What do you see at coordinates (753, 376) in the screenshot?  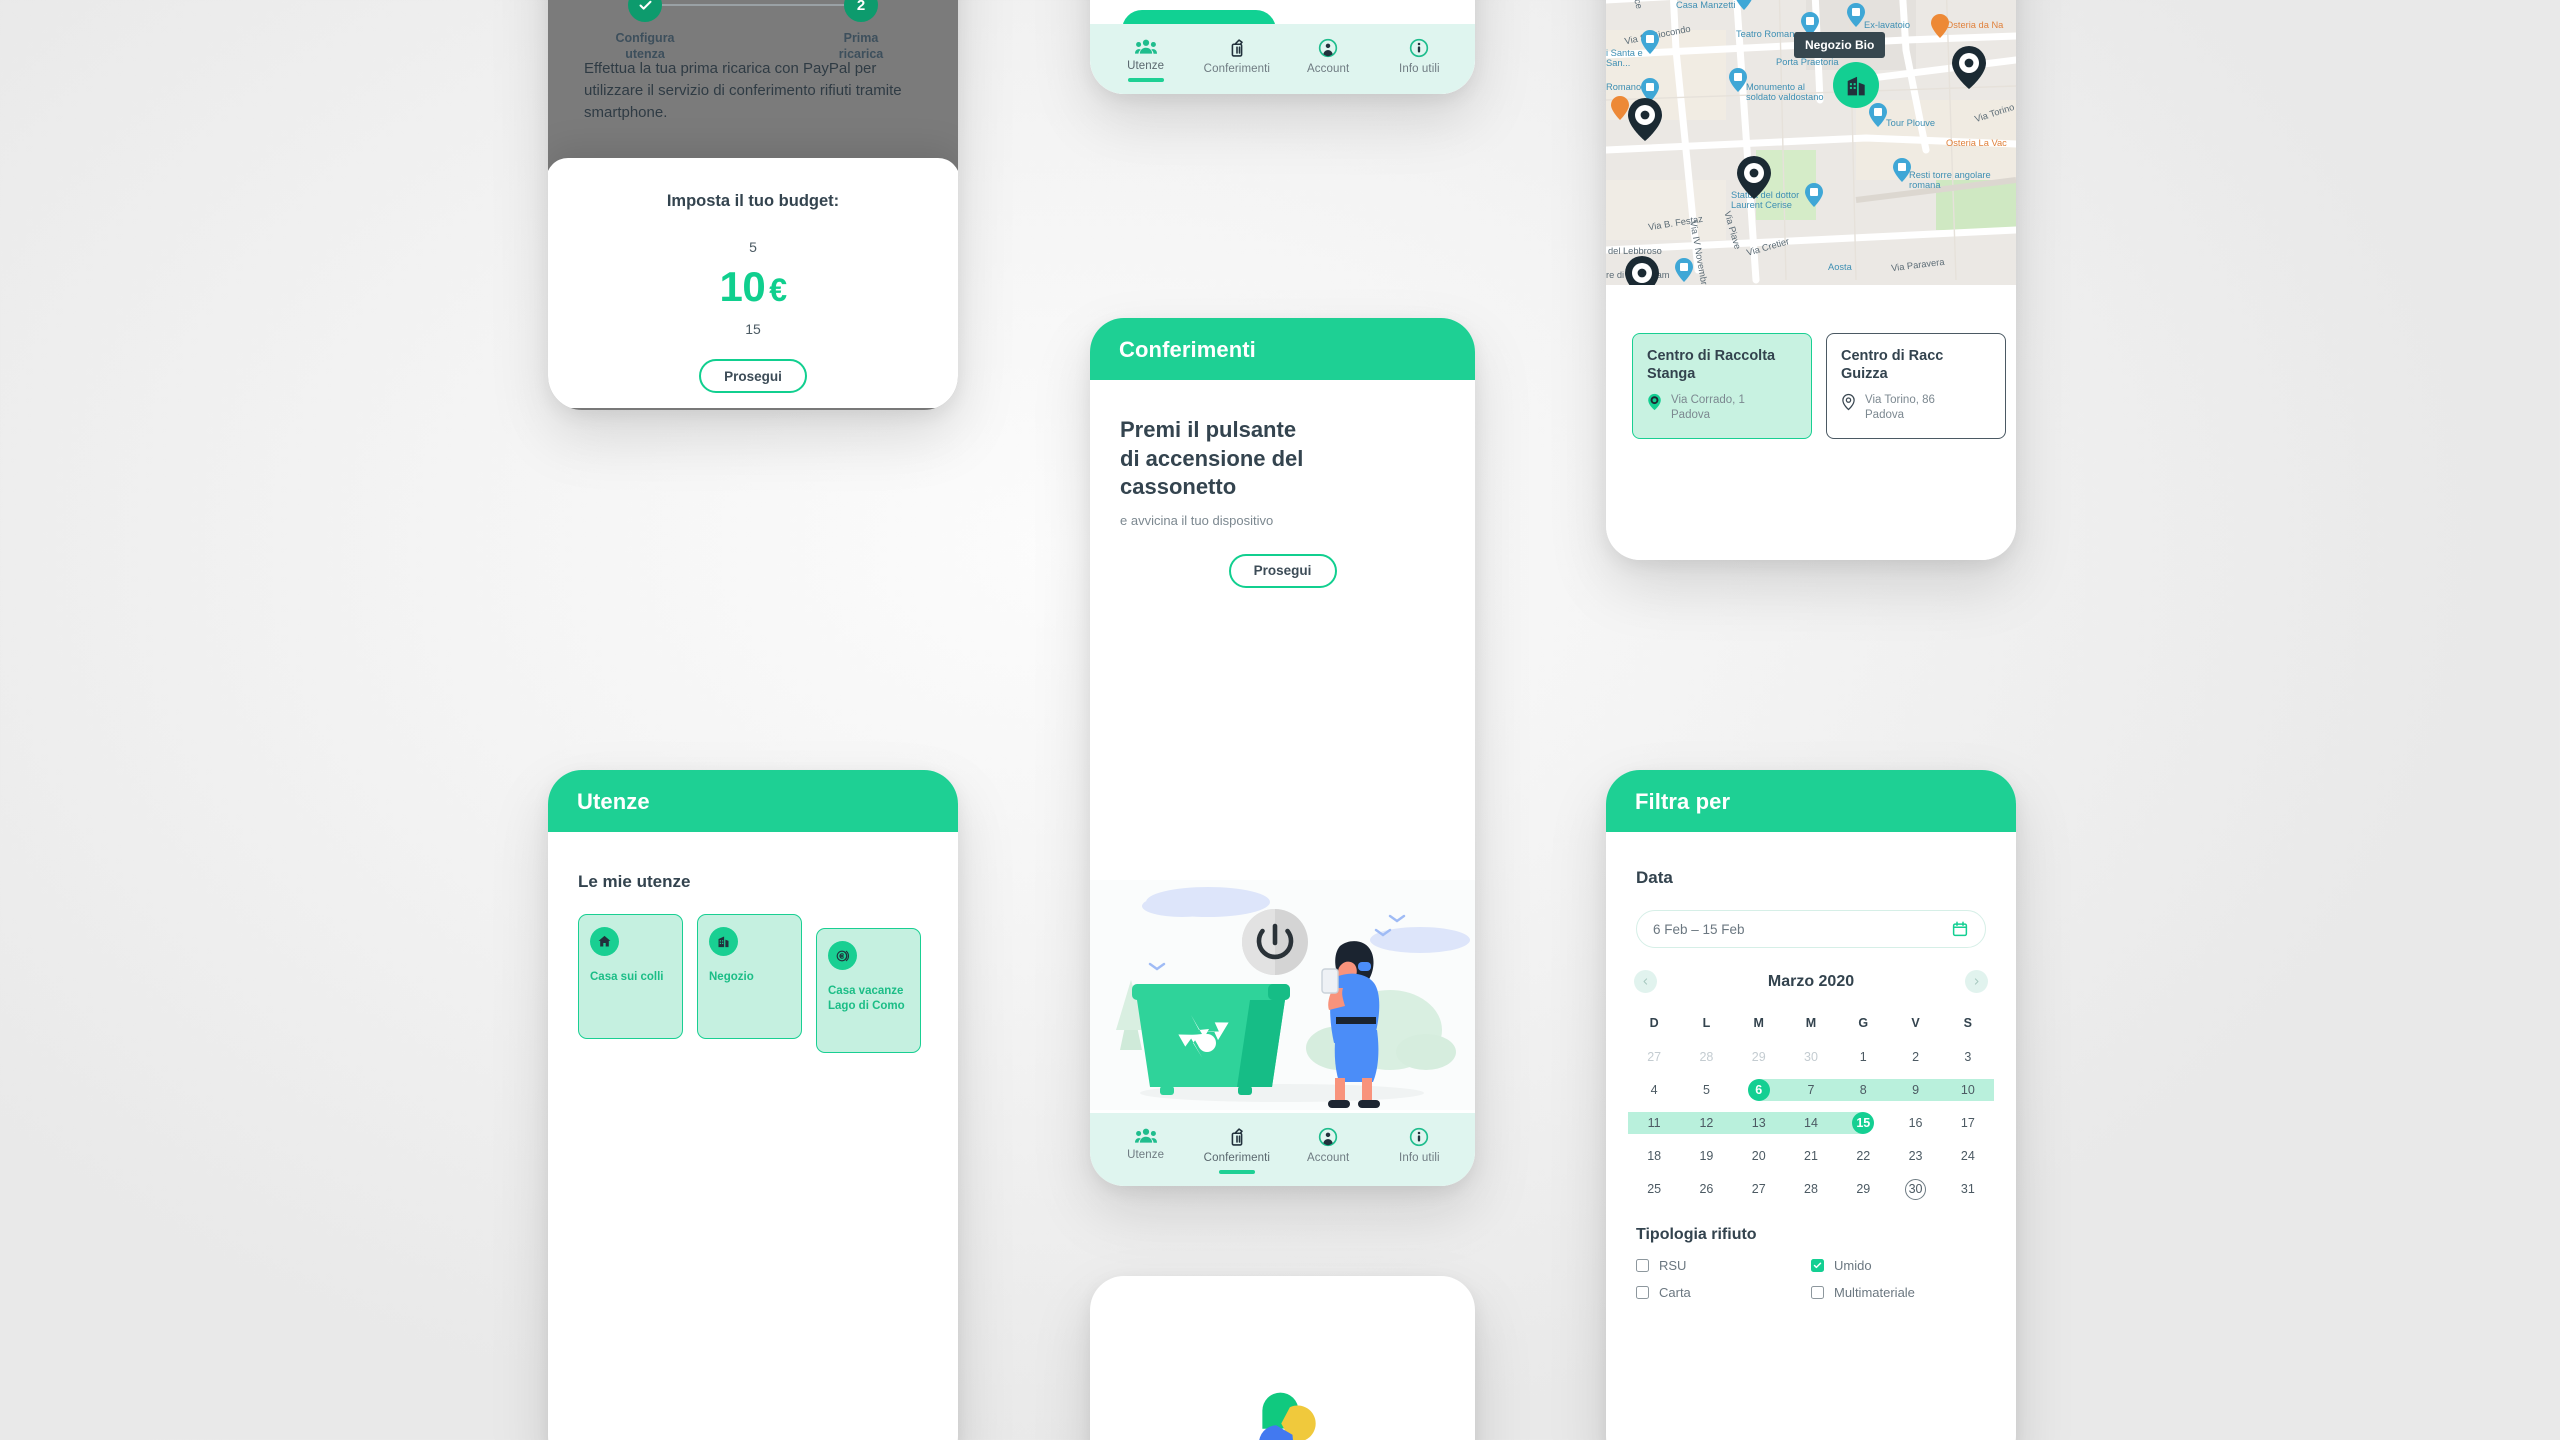 I see `budget-continue-button: Prosegui` at bounding box center [753, 376].